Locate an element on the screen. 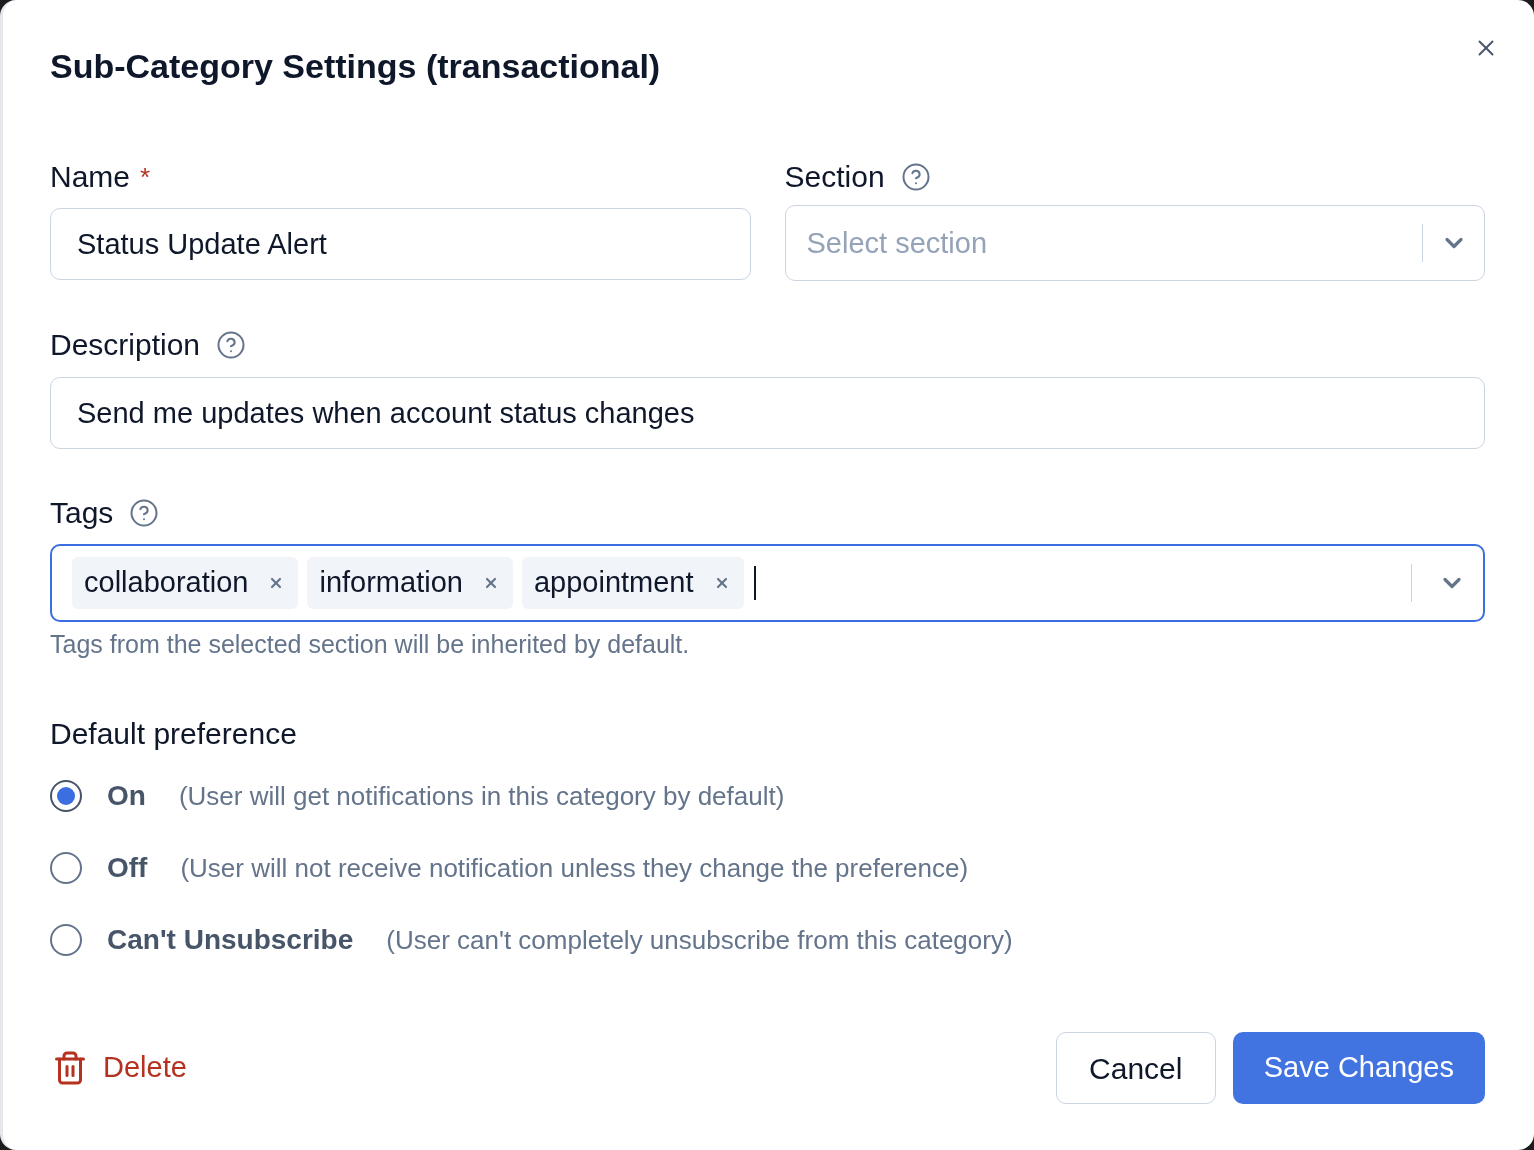 The height and width of the screenshot is (1150, 1534). option-description: (User will get notifications in this category by default) is located at coordinates (481, 796).